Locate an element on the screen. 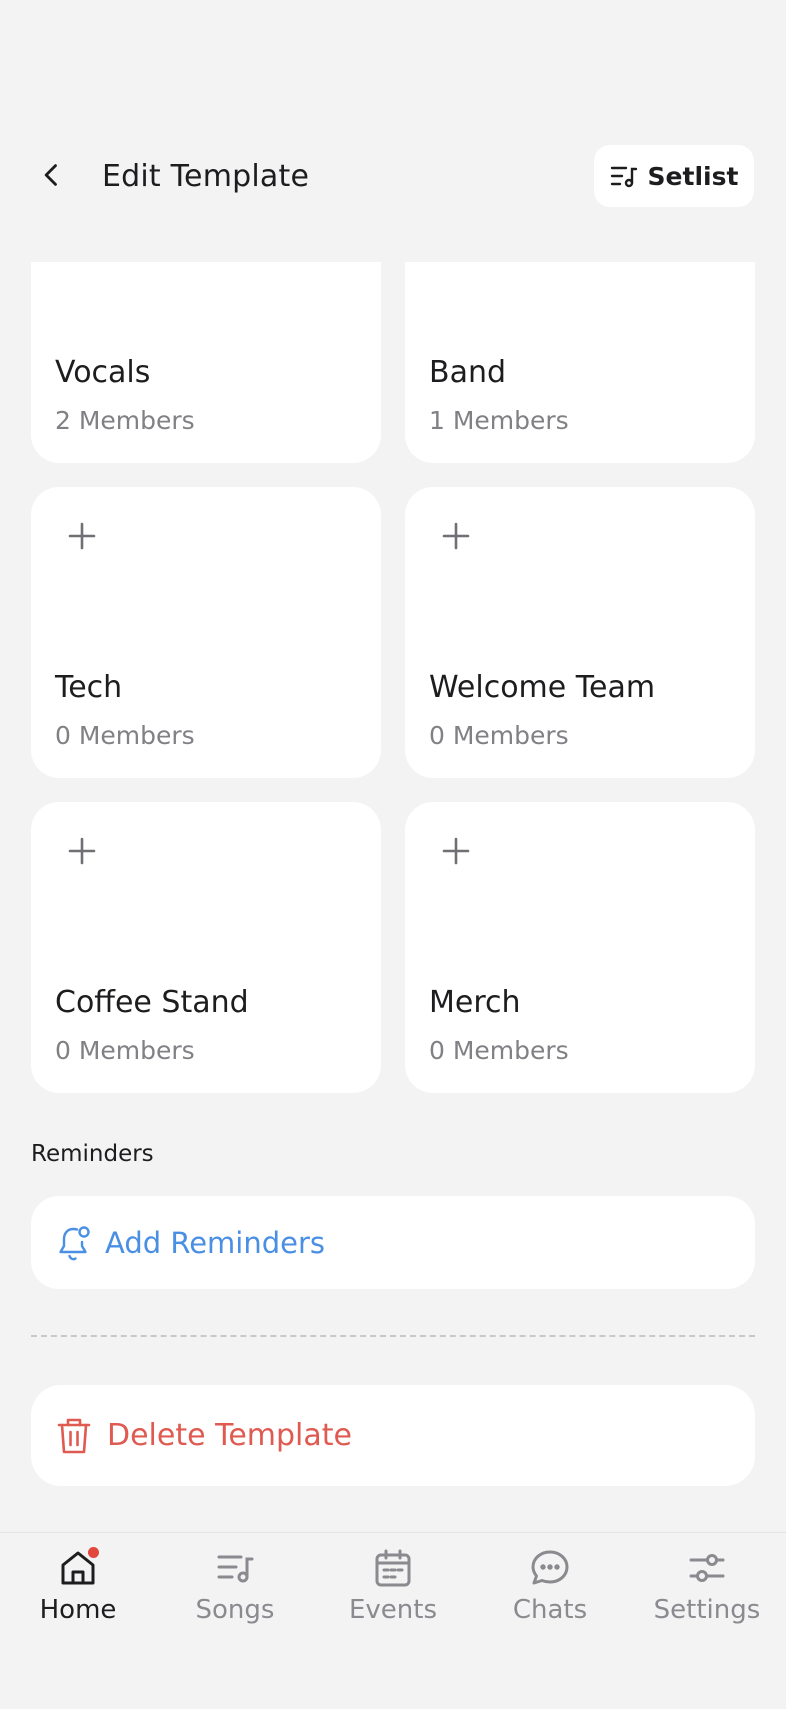  add-reminders-button: Add Reminders is located at coordinates (393, 1242).